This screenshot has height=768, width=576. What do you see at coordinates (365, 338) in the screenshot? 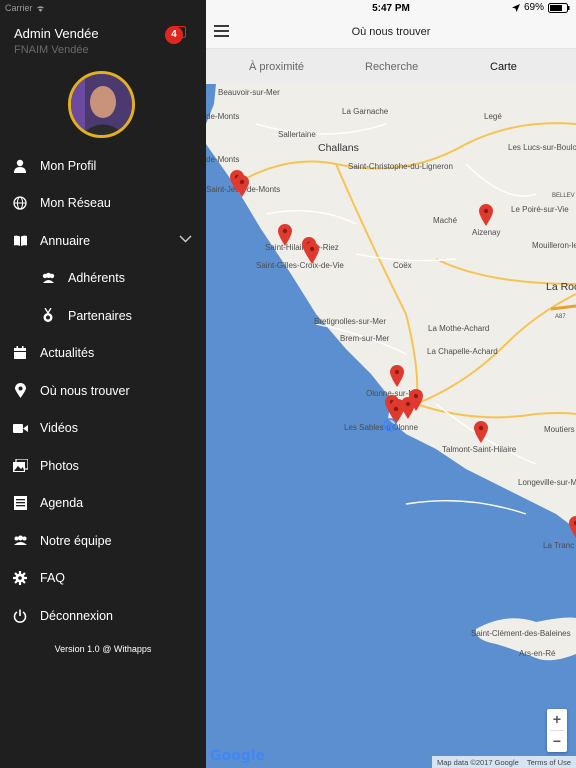
I see `place-label: Brem-sur-Mer` at bounding box center [365, 338].